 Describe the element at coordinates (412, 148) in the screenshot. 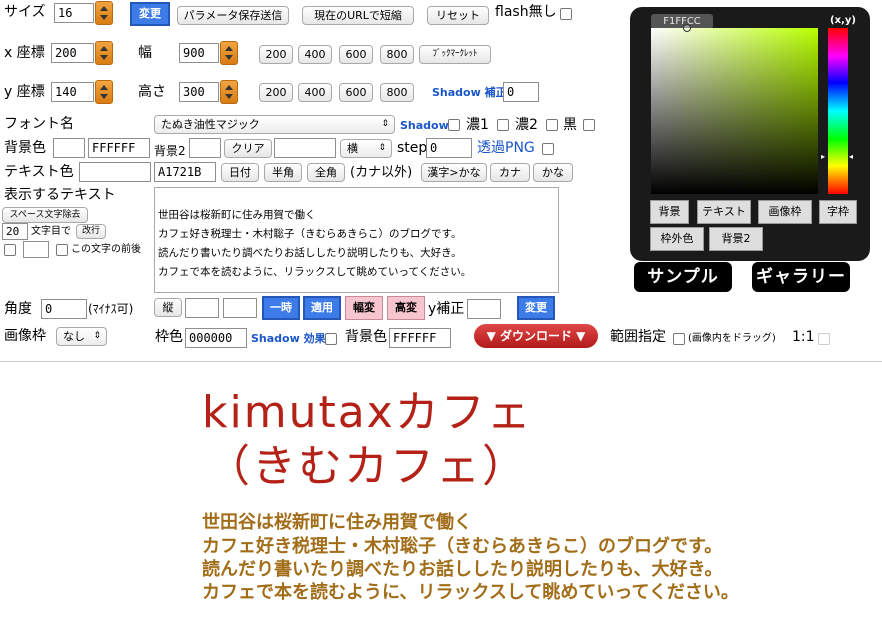

I see `step-label: step` at that location.